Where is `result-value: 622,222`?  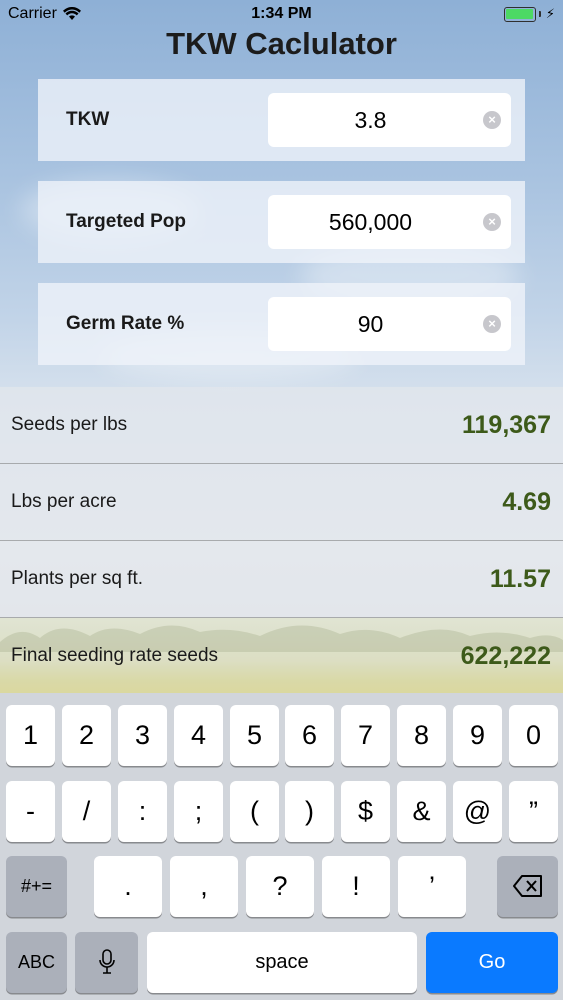 result-value: 622,222 is located at coordinates (505, 656).